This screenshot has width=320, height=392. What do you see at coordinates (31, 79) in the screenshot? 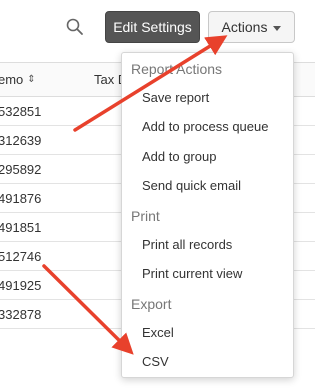
I see `sort-icon: ⇕` at bounding box center [31, 79].